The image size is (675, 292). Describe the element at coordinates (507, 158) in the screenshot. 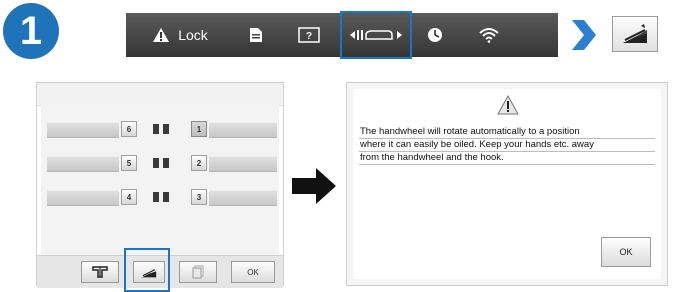

I see `message-line: from the handwheel and the hook.` at that location.